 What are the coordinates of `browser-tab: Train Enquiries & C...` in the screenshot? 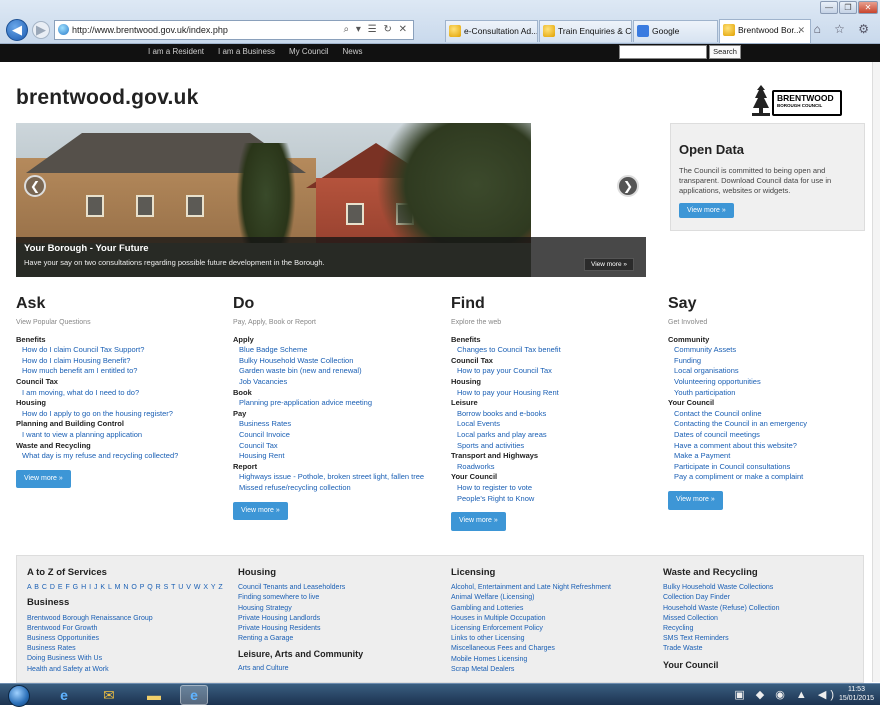 It's located at (585, 31).